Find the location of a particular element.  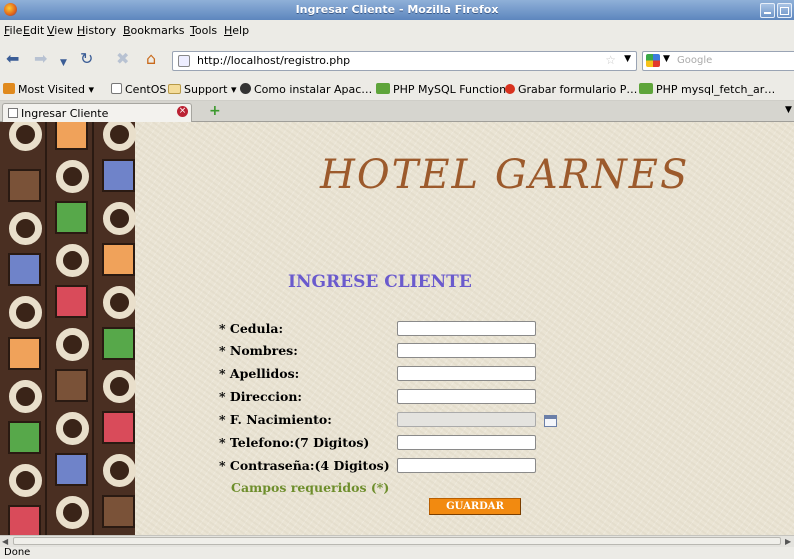

telefono-label: * Telefono:(7 Digitos) is located at coordinates (294, 442).